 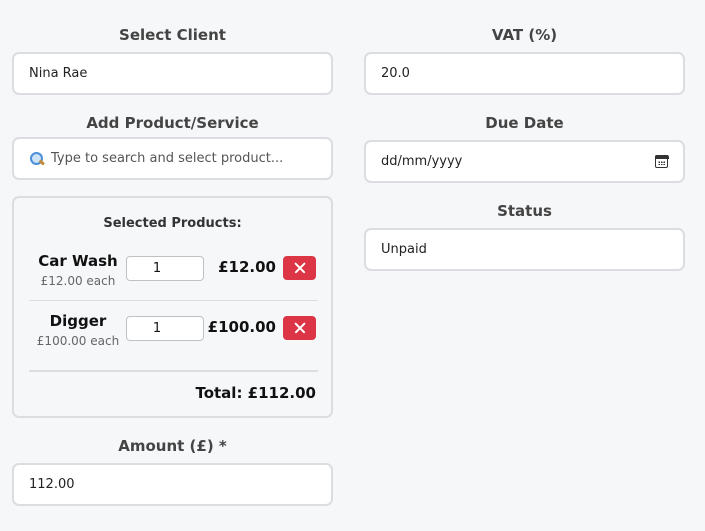 What do you see at coordinates (172, 484) in the screenshot?
I see `amount-input: 112.00` at bounding box center [172, 484].